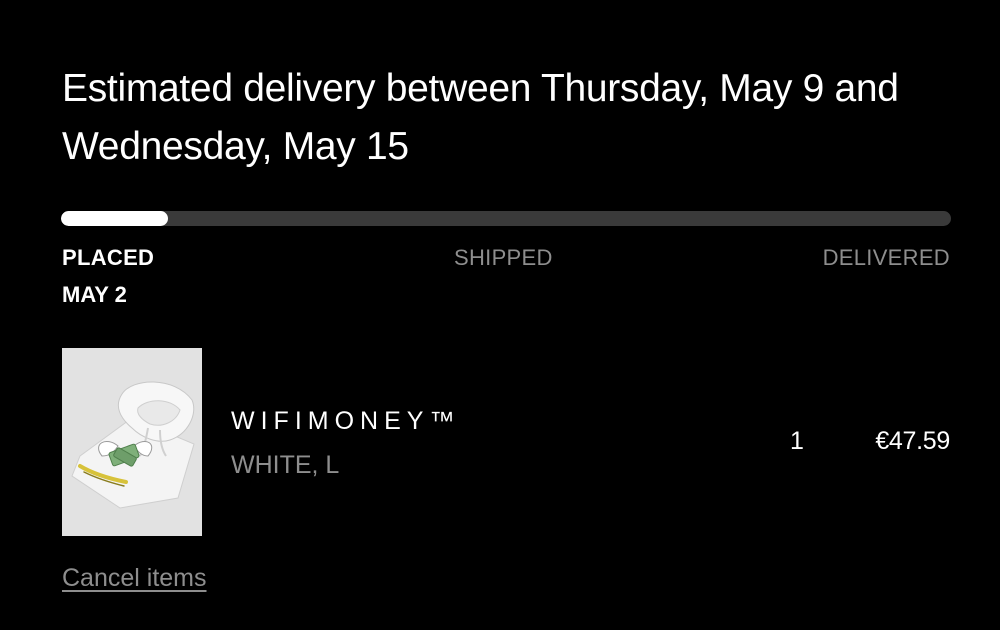 Image resolution: width=1000 pixels, height=630 pixels. I want to click on product-thumbnail, so click(132, 442).